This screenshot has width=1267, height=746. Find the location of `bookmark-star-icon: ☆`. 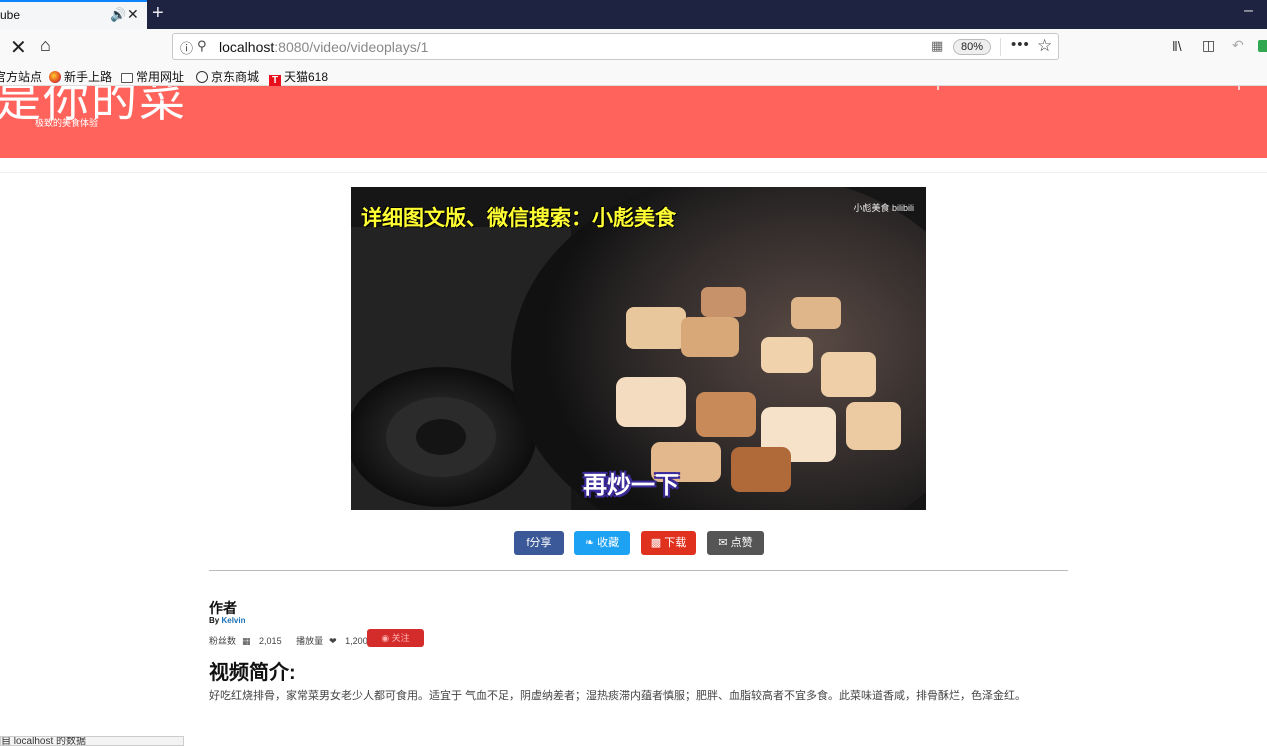

bookmark-star-icon: ☆ is located at coordinates (1044, 46).